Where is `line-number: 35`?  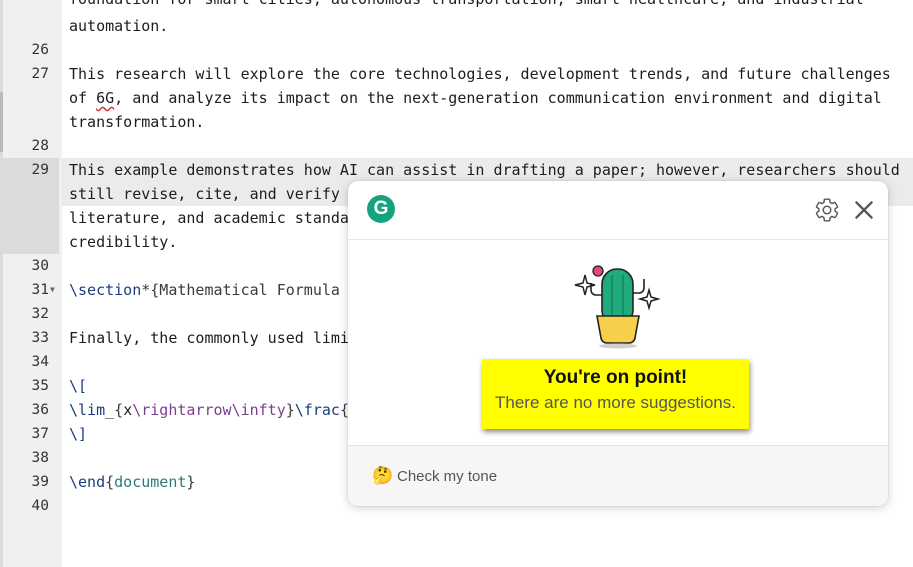 line-number: 35 is located at coordinates (40, 386).